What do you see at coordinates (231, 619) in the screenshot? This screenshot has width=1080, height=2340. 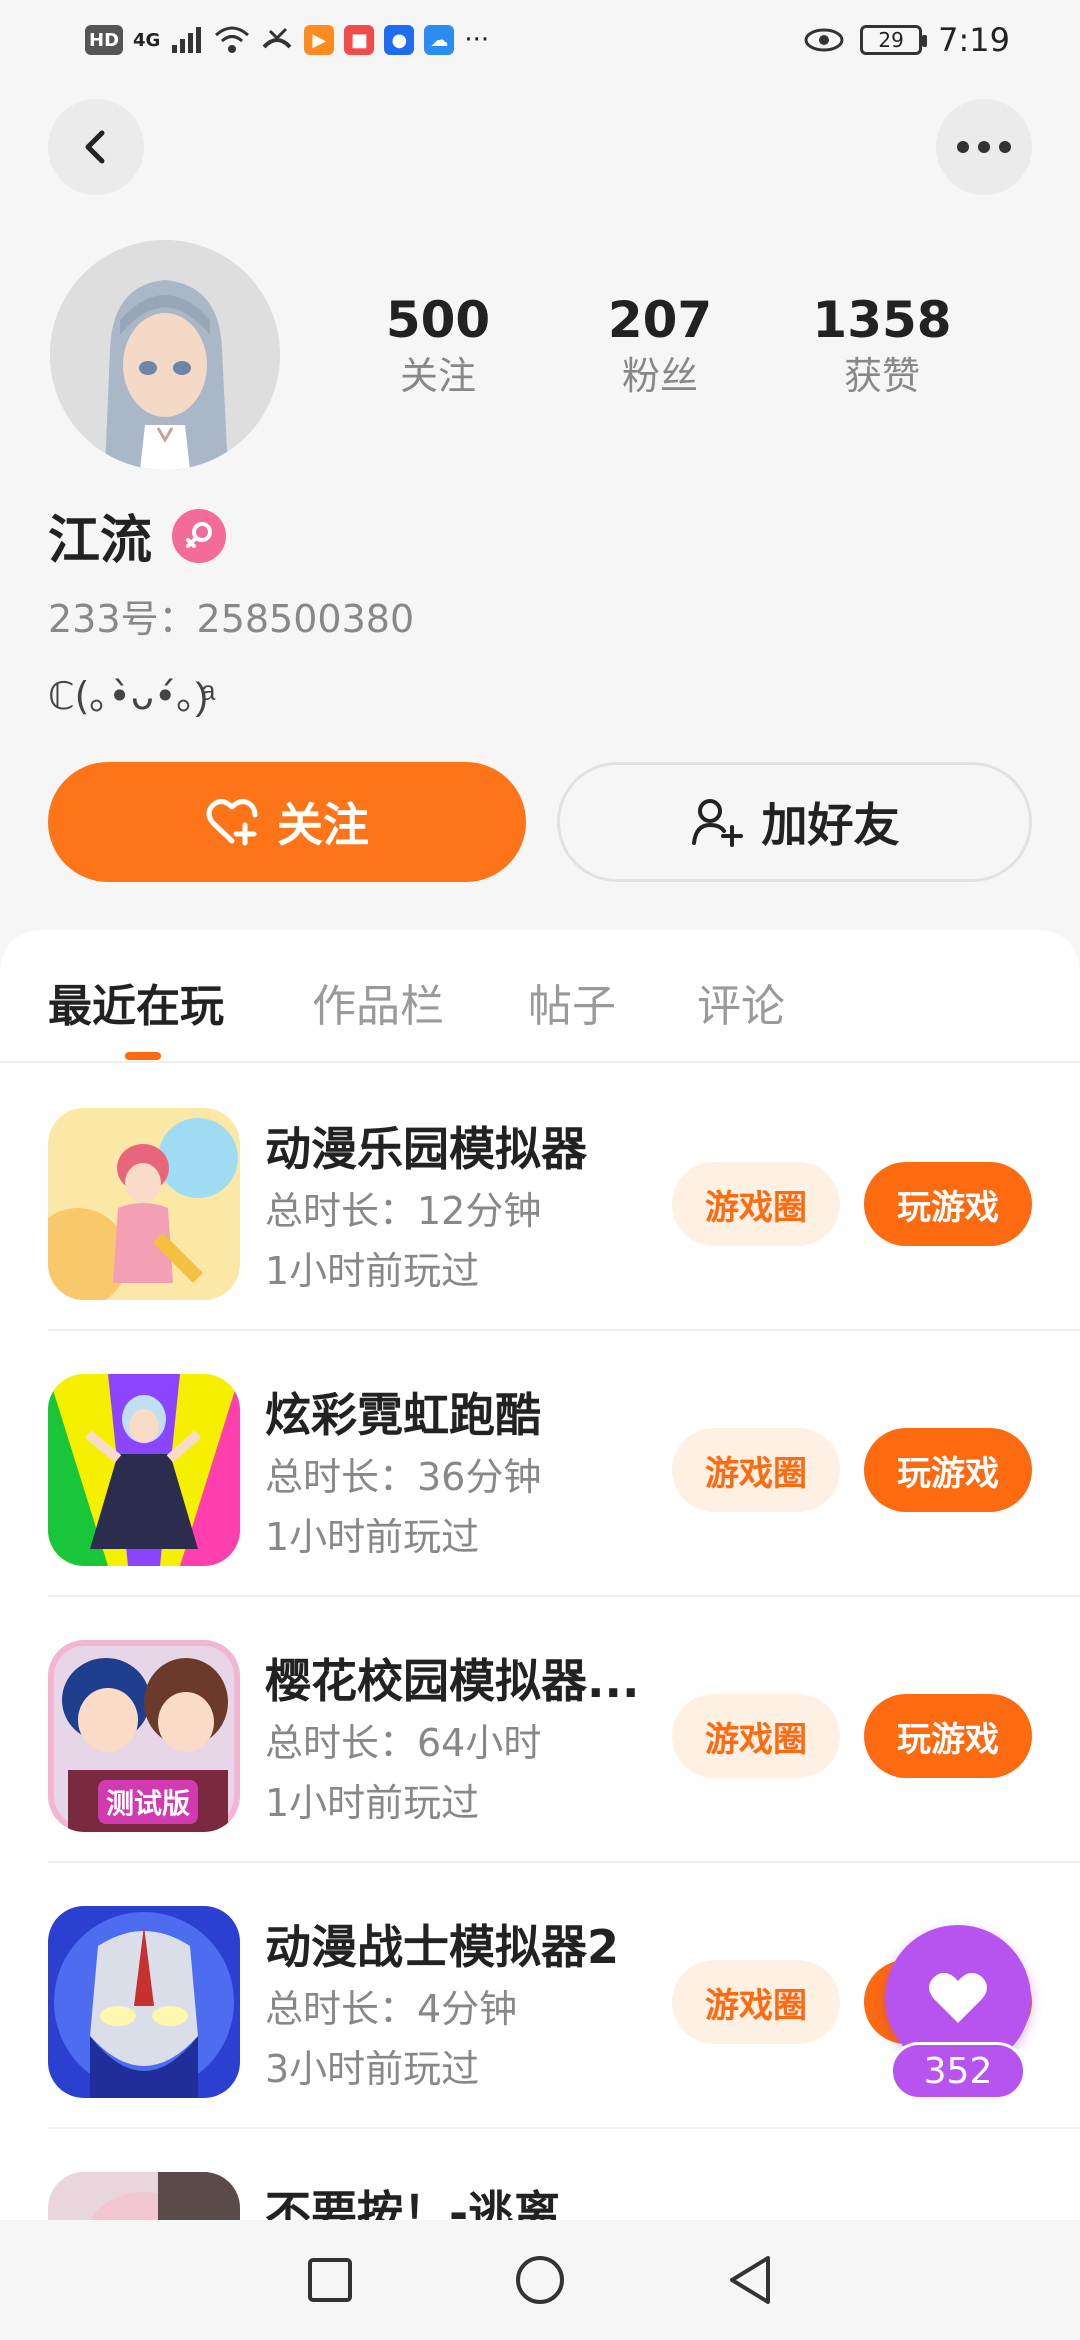 I see `user-id: 233号：258500380` at bounding box center [231, 619].